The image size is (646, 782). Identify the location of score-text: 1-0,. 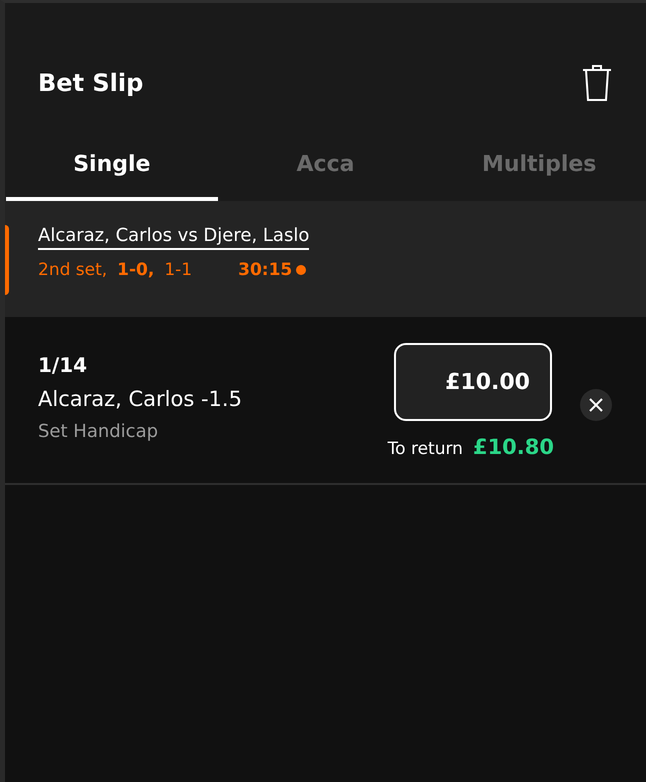
(135, 270).